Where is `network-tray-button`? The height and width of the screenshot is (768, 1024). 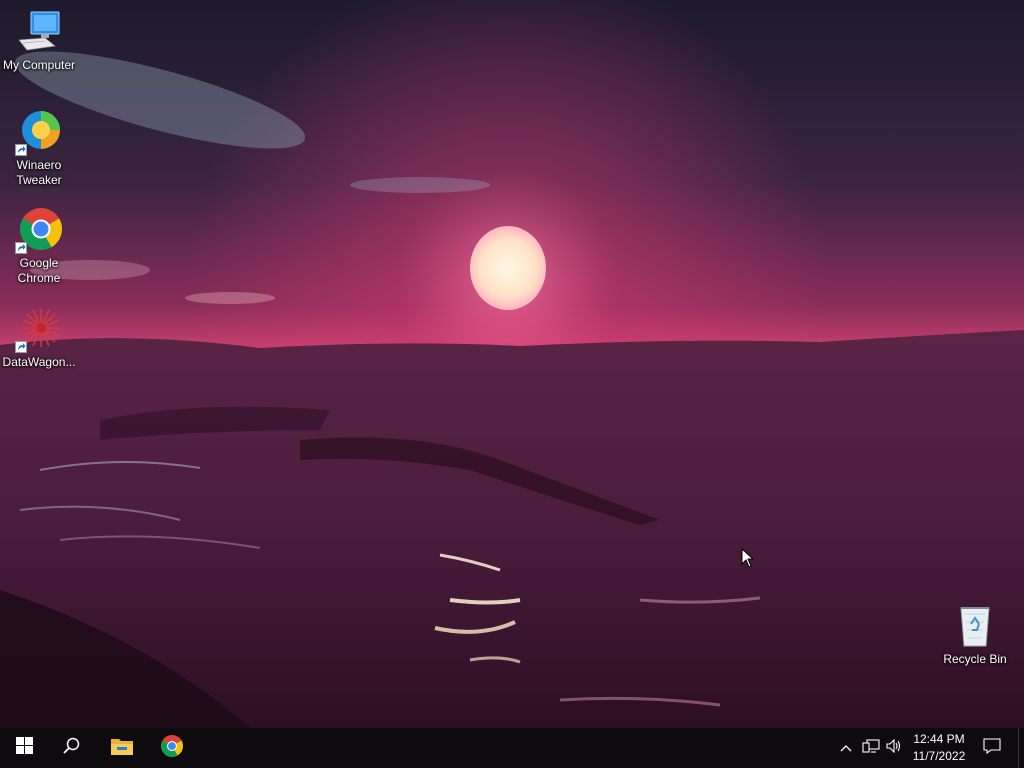 network-tray-button is located at coordinates (871, 748).